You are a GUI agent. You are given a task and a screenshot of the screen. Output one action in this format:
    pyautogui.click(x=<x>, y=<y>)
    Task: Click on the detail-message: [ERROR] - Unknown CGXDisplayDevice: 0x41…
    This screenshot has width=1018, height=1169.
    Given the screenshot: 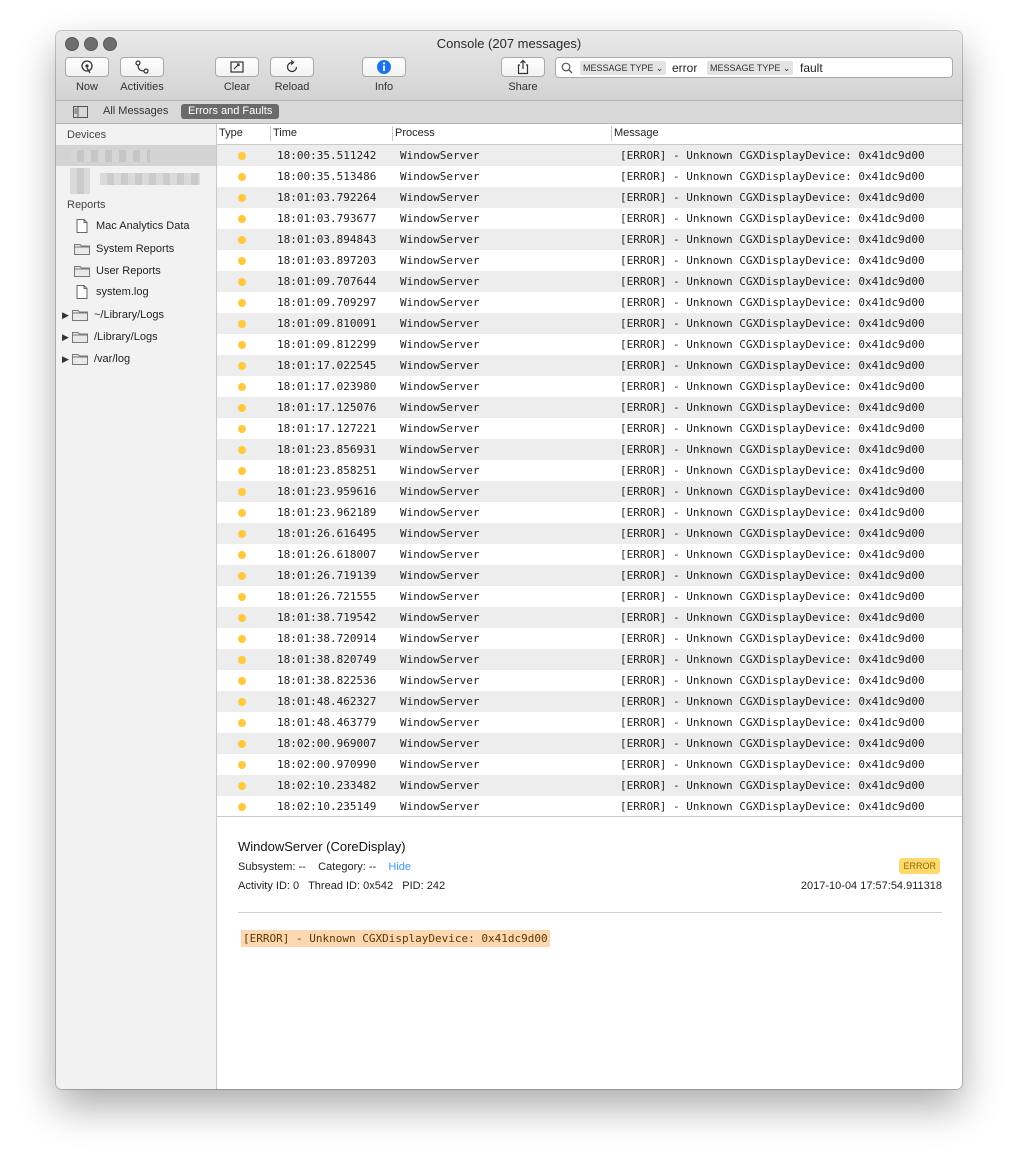 What is the action you would take?
    pyautogui.click(x=395, y=938)
    